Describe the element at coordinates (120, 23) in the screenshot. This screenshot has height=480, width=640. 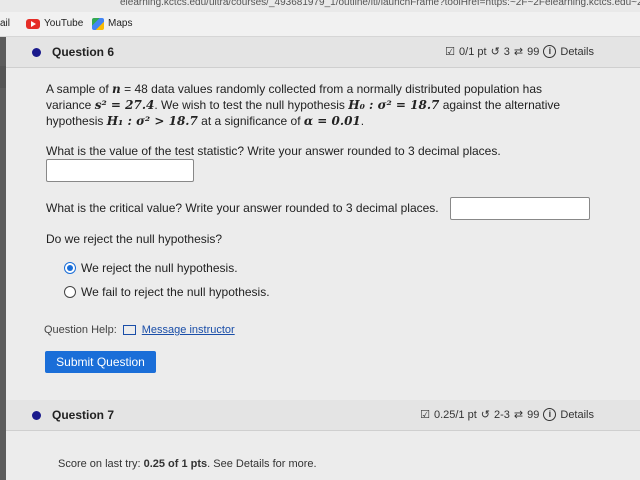
I see `bookmark-label: Maps` at that location.